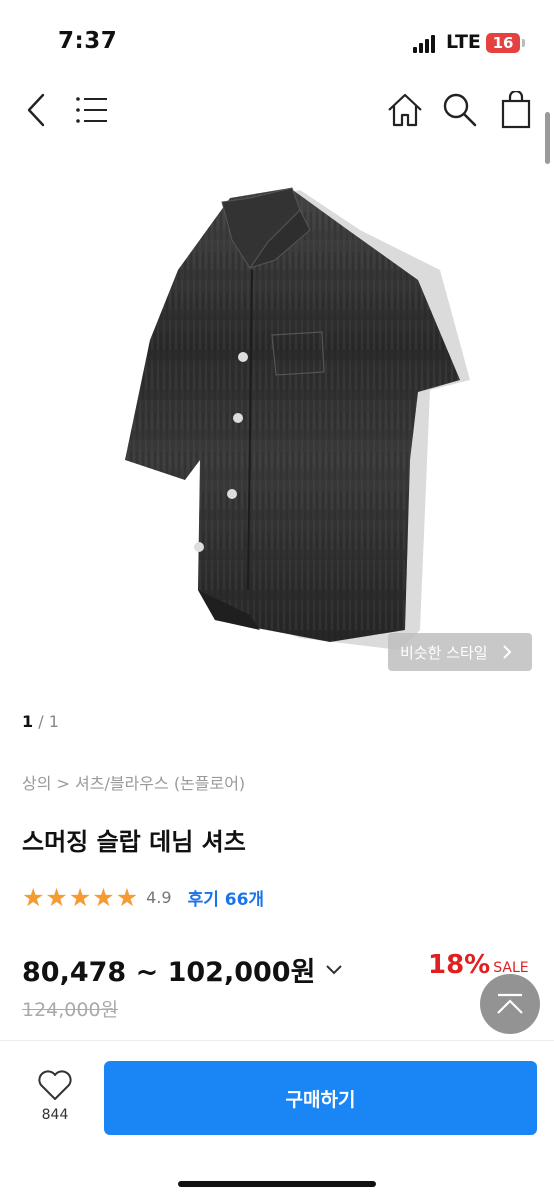 This screenshot has height=1200, width=554. What do you see at coordinates (320, 1098) in the screenshot?
I see `buy-button: 구매하기` at bounding box center [320, 1098].